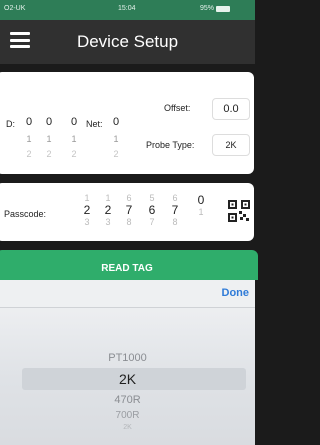 Image resolution: width=320 pixels, height=445 pixels. I want to click on carrier-label: O2-UK, so click(15, 8).